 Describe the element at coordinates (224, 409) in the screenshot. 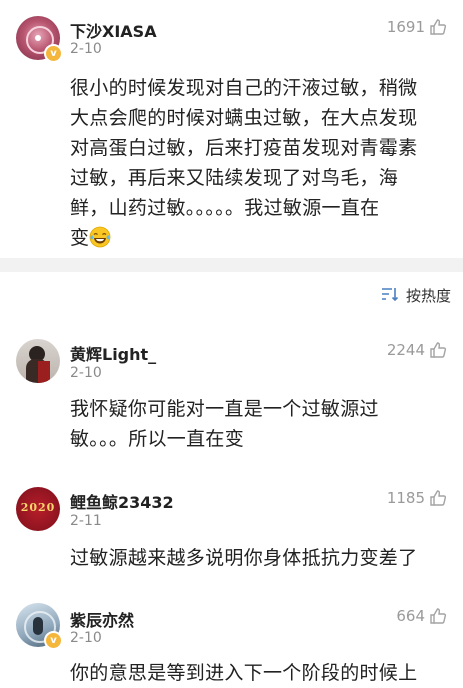

I see `comment-text-line: 我怀疑你可能对一直是一个过敏源过` at that location.